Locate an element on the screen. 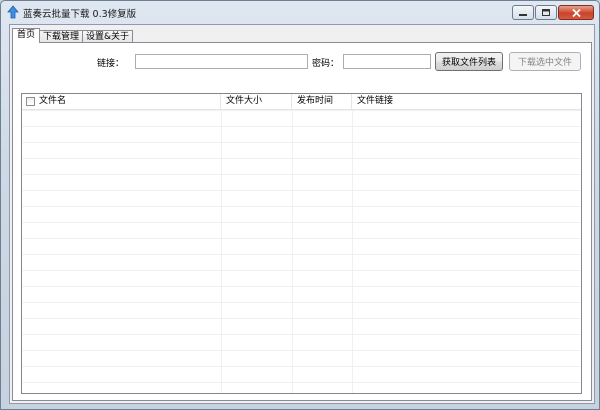  list-header: 文件名 文件大小 发布时间 文件链接 is located at coordinates (301, 102).